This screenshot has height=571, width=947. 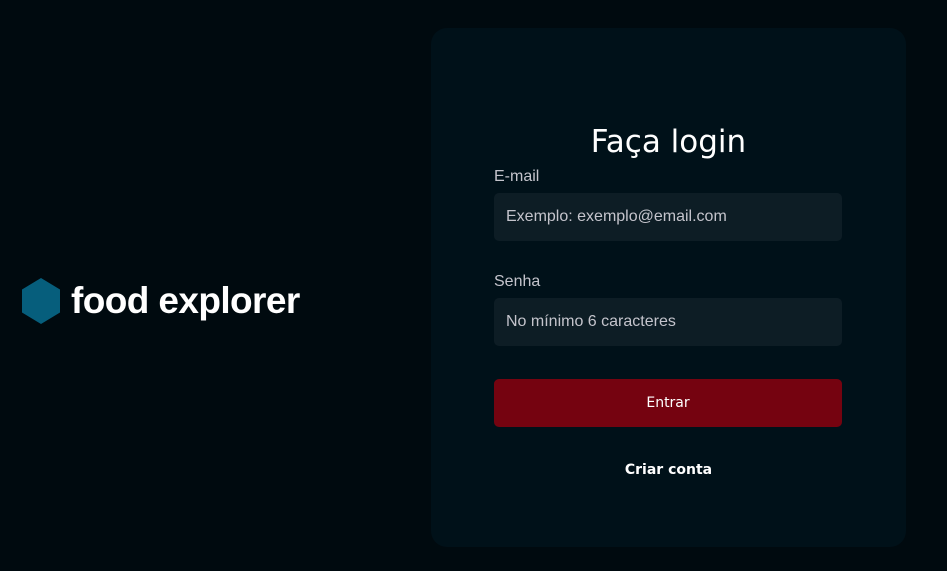 What do you see at coordinates (668, 403) in the screenshot?
I see `login-button: Entrar` at bounding box center [668, 403].